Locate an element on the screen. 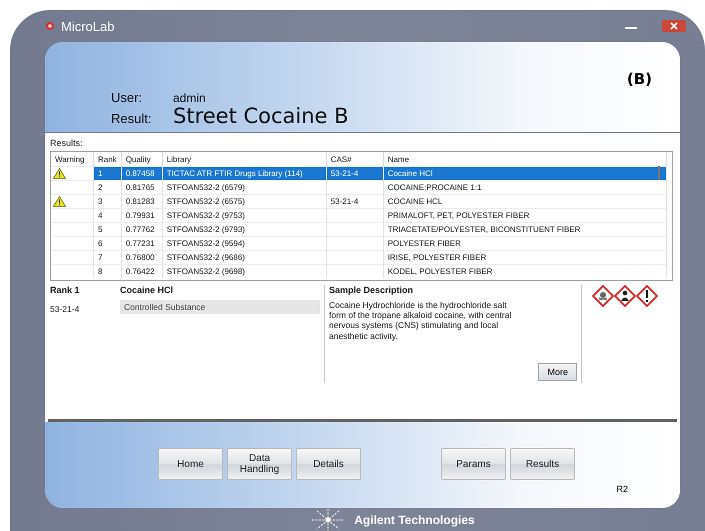 Image resolution: width=705 pixels, height=531 pixels. table-cell: TICTAC ATR FTIR Drugs Library (114) is located at coordinates (244, 173).